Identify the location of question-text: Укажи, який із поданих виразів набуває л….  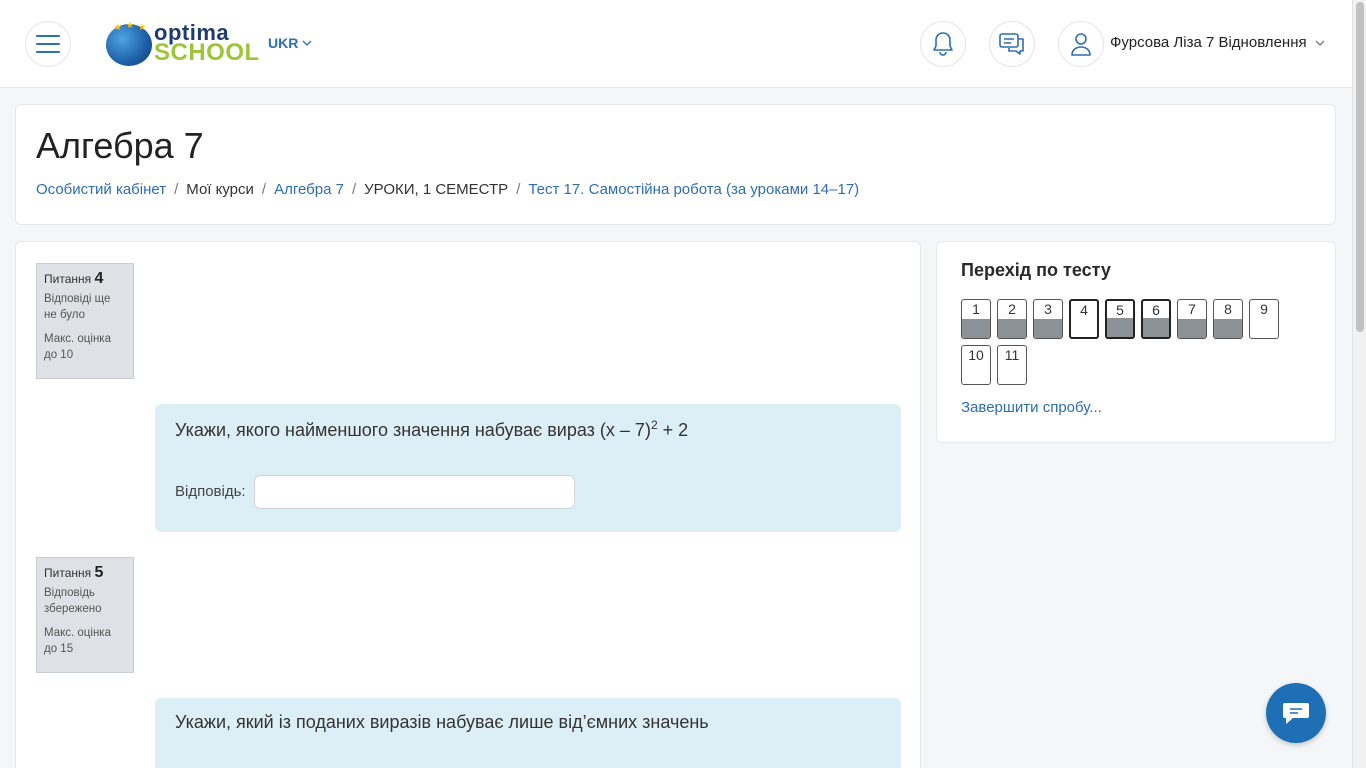
(442, 722).